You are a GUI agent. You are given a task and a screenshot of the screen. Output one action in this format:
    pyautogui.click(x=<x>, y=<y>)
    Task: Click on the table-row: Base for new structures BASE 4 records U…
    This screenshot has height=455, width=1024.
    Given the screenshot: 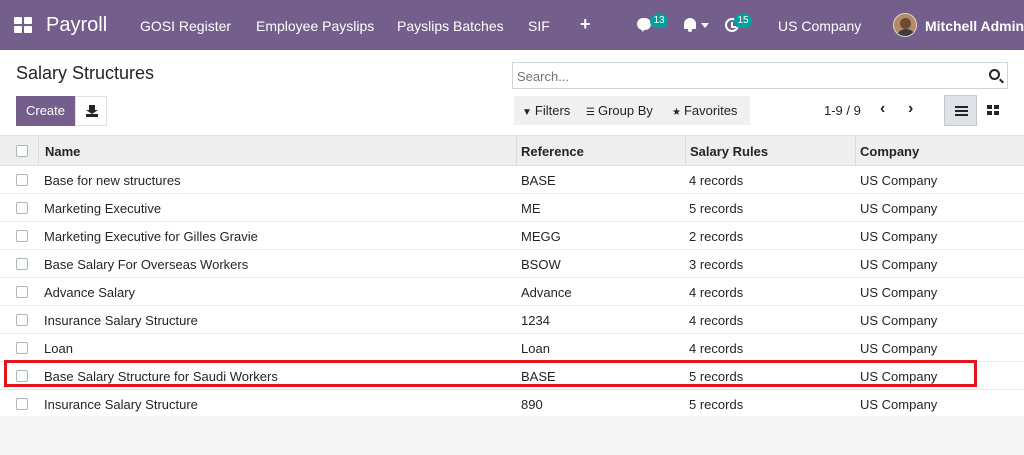 What is the action you would take?
    pyautogui.click(x=512, y=180)
    